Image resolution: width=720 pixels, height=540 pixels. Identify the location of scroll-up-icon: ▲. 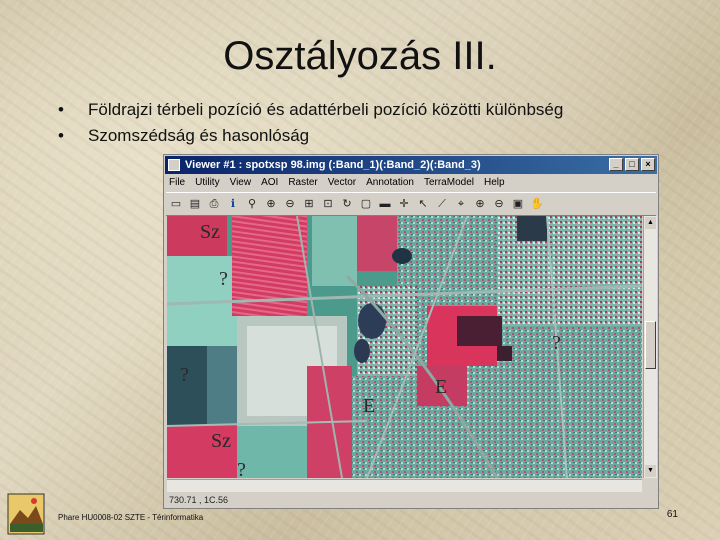
(650, 223).